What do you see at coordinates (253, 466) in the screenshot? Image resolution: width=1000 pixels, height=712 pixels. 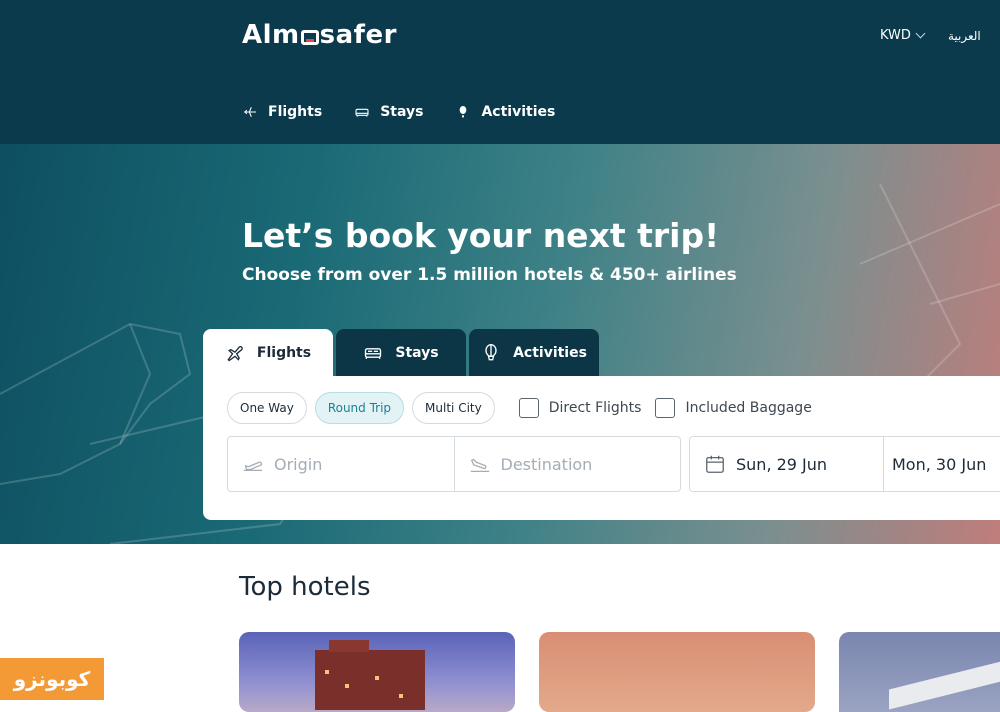 I see `takeoff-icon` at bounding box center [253, 466].